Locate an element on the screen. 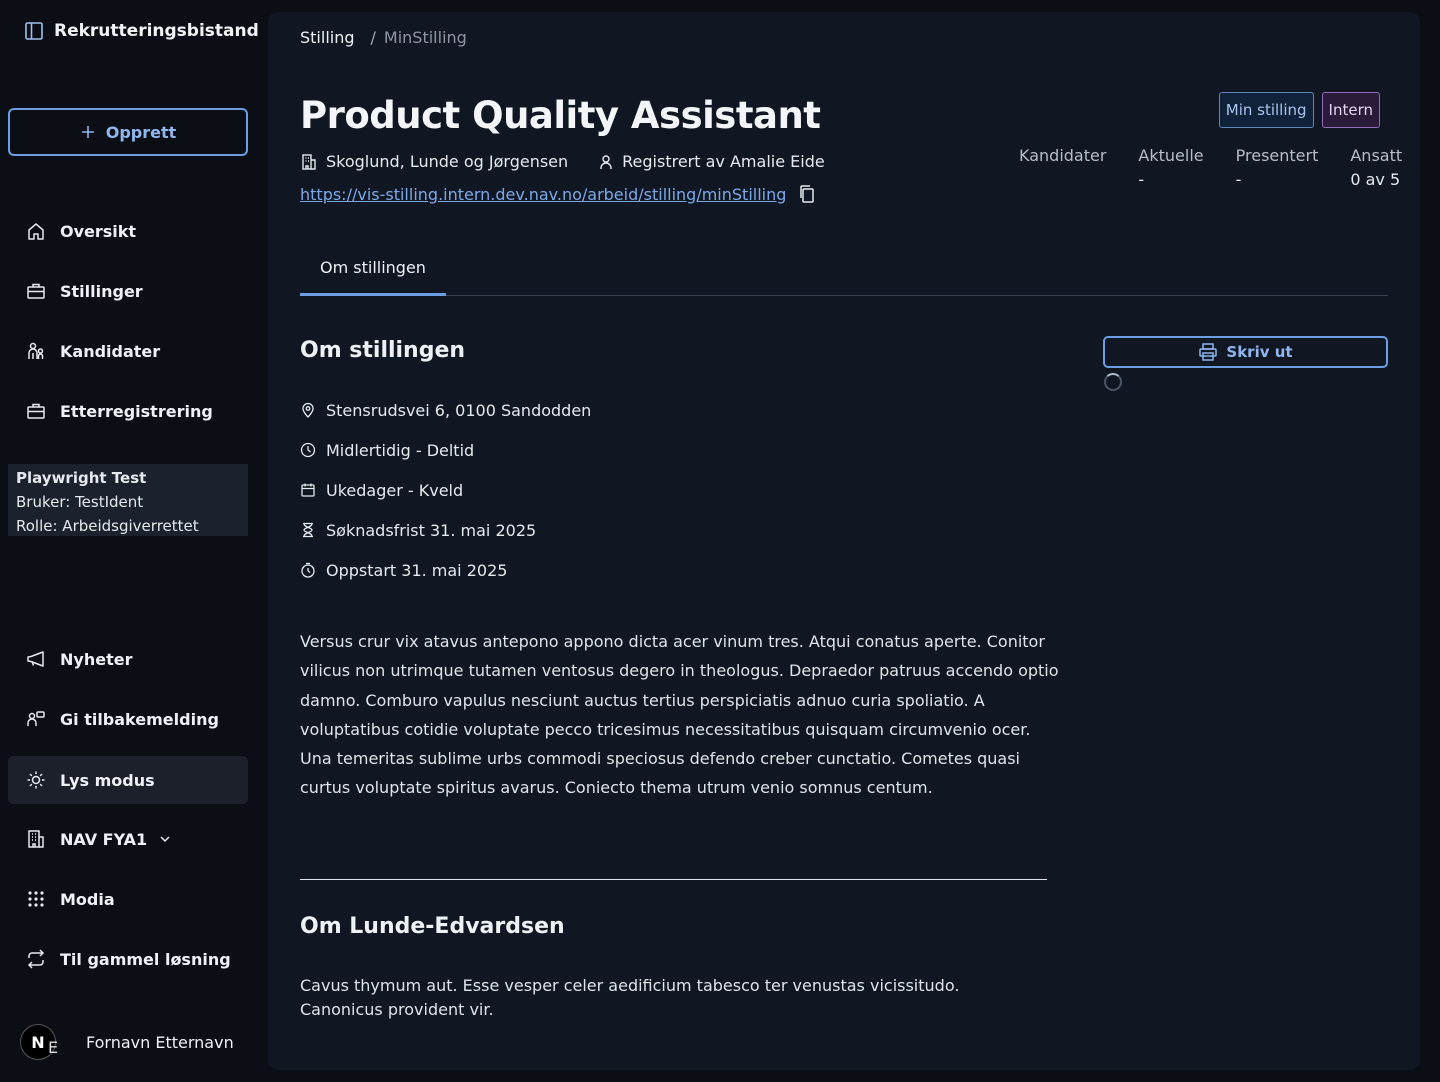  sidebar-item-label: Modia is located at coordinates (87, 899).